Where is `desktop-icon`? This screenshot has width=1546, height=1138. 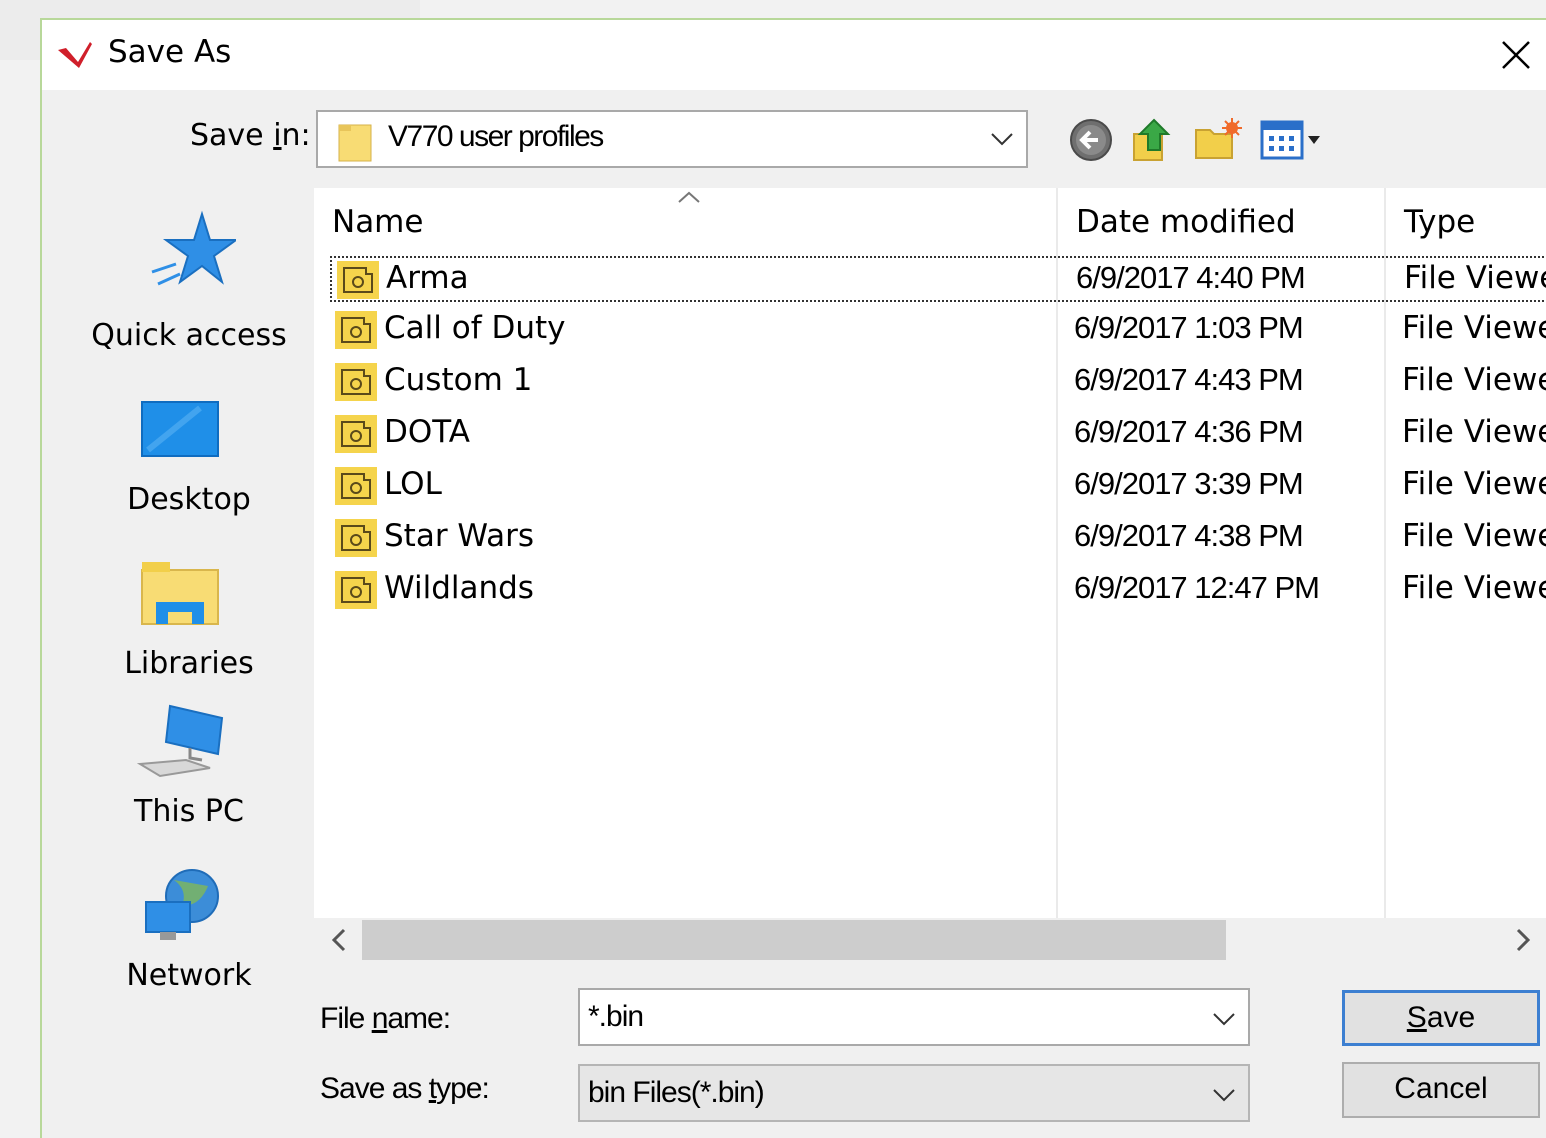
desktop-icon is located at coordinates (180, 429).